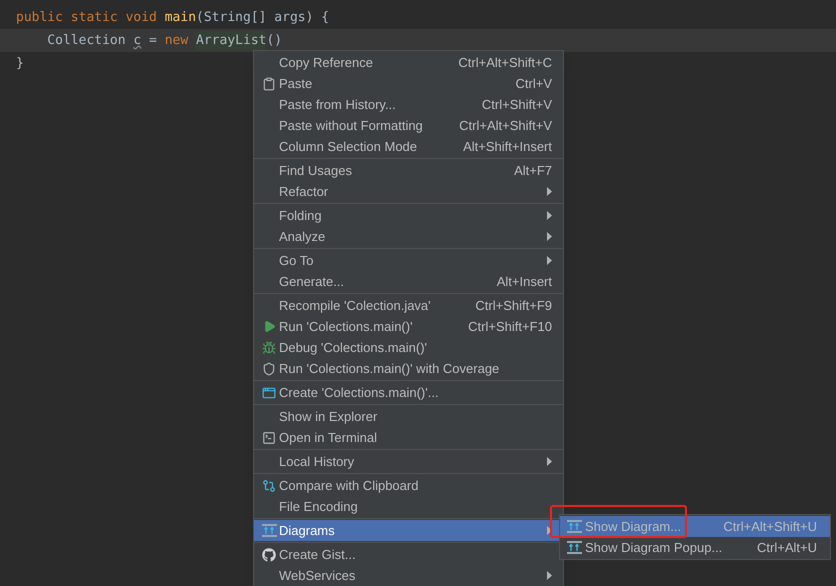 The width and height of the screenshot is (836, 586). Describe the element at coordinates (315, 171) in the screenshot. I see `menu-item-label: Find Usages` at that location.